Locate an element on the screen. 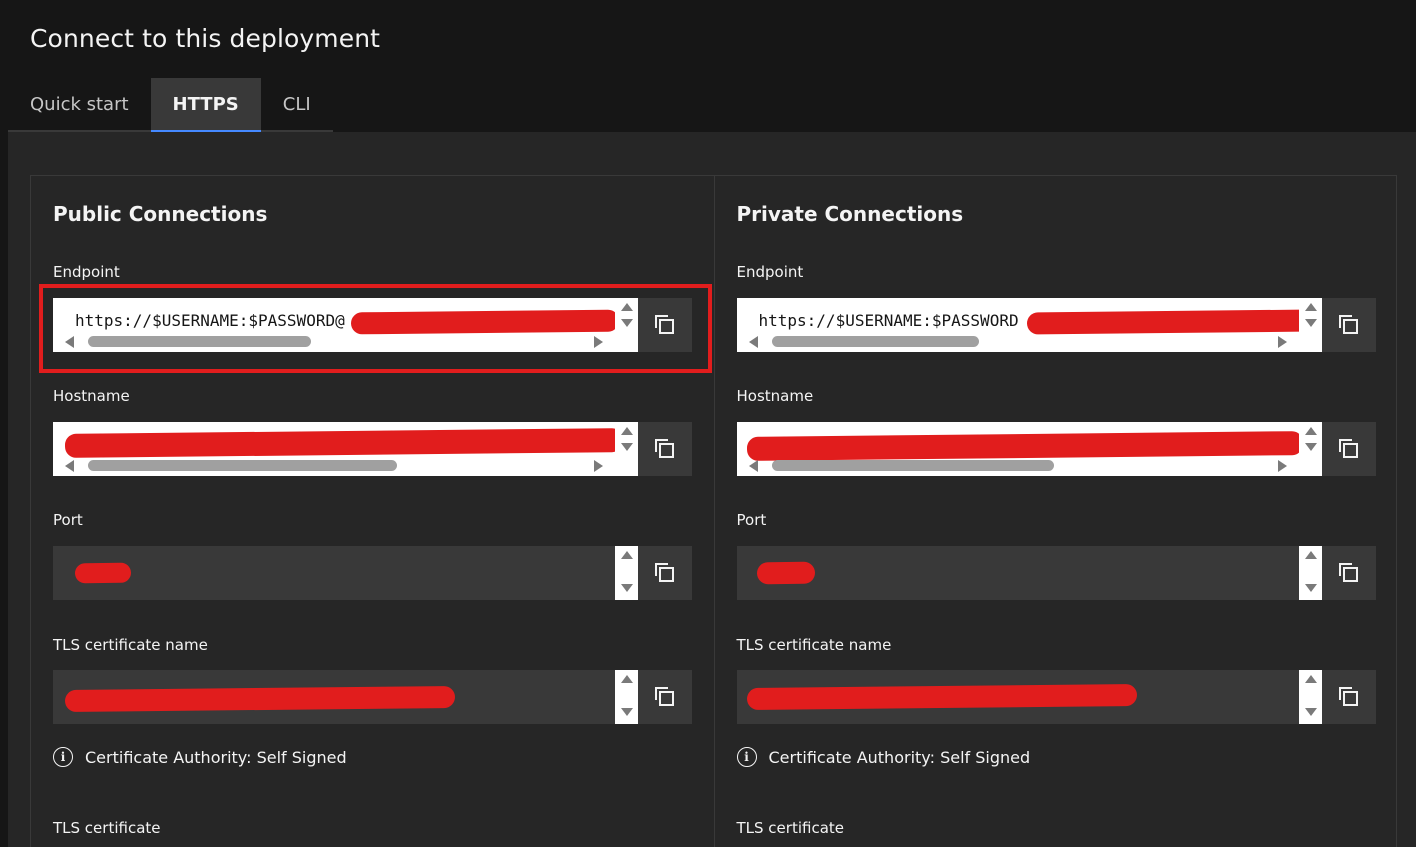  tab-https: HTTPS is located at coordinates (205, 105).